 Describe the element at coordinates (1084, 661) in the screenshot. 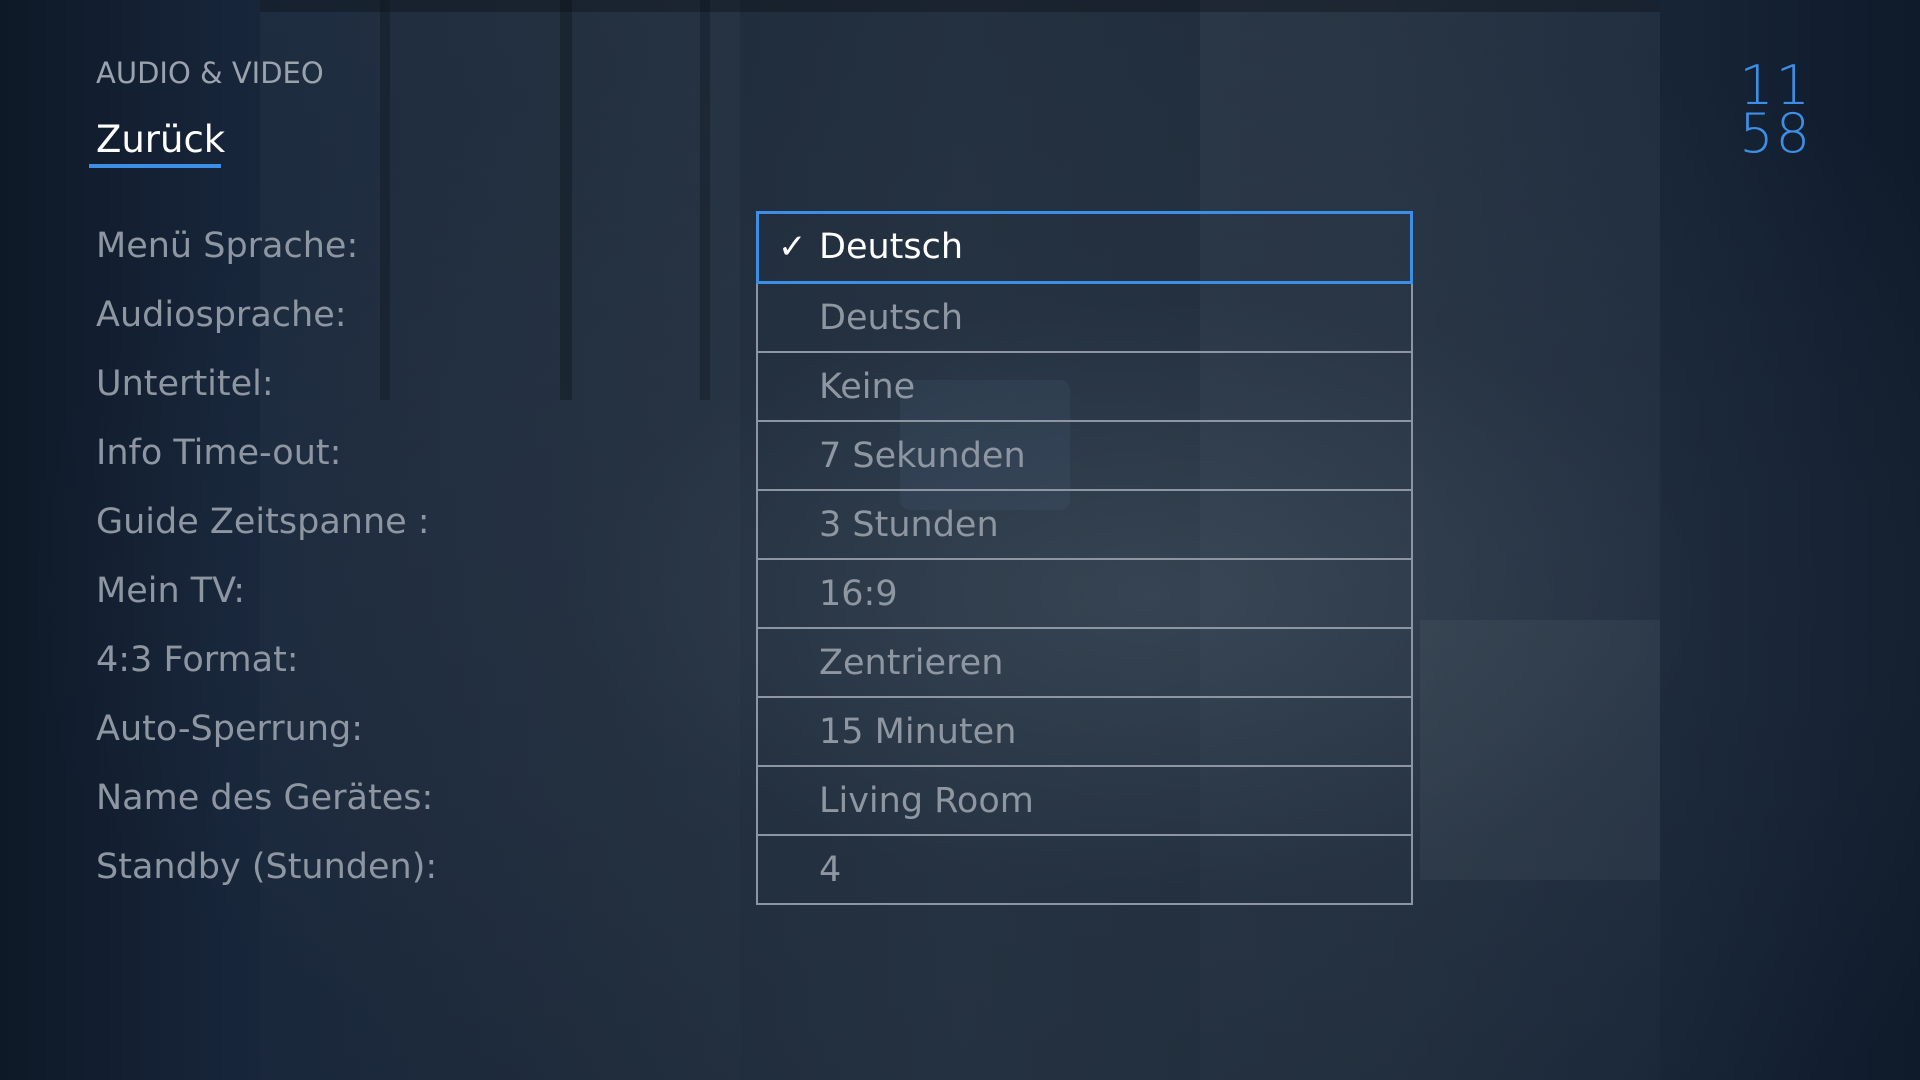

I see `setting-value-43-format: Zentrieren` at that location.